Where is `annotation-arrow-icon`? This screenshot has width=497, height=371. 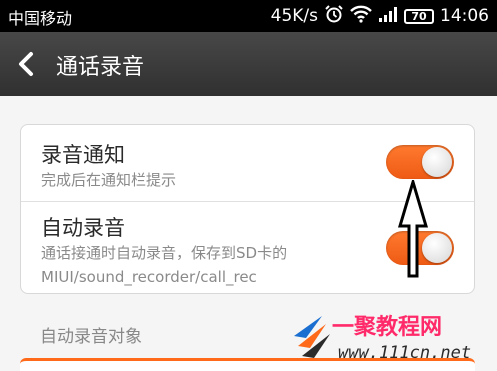
annotation-arrow-icon is located at coordinates (413, 229).